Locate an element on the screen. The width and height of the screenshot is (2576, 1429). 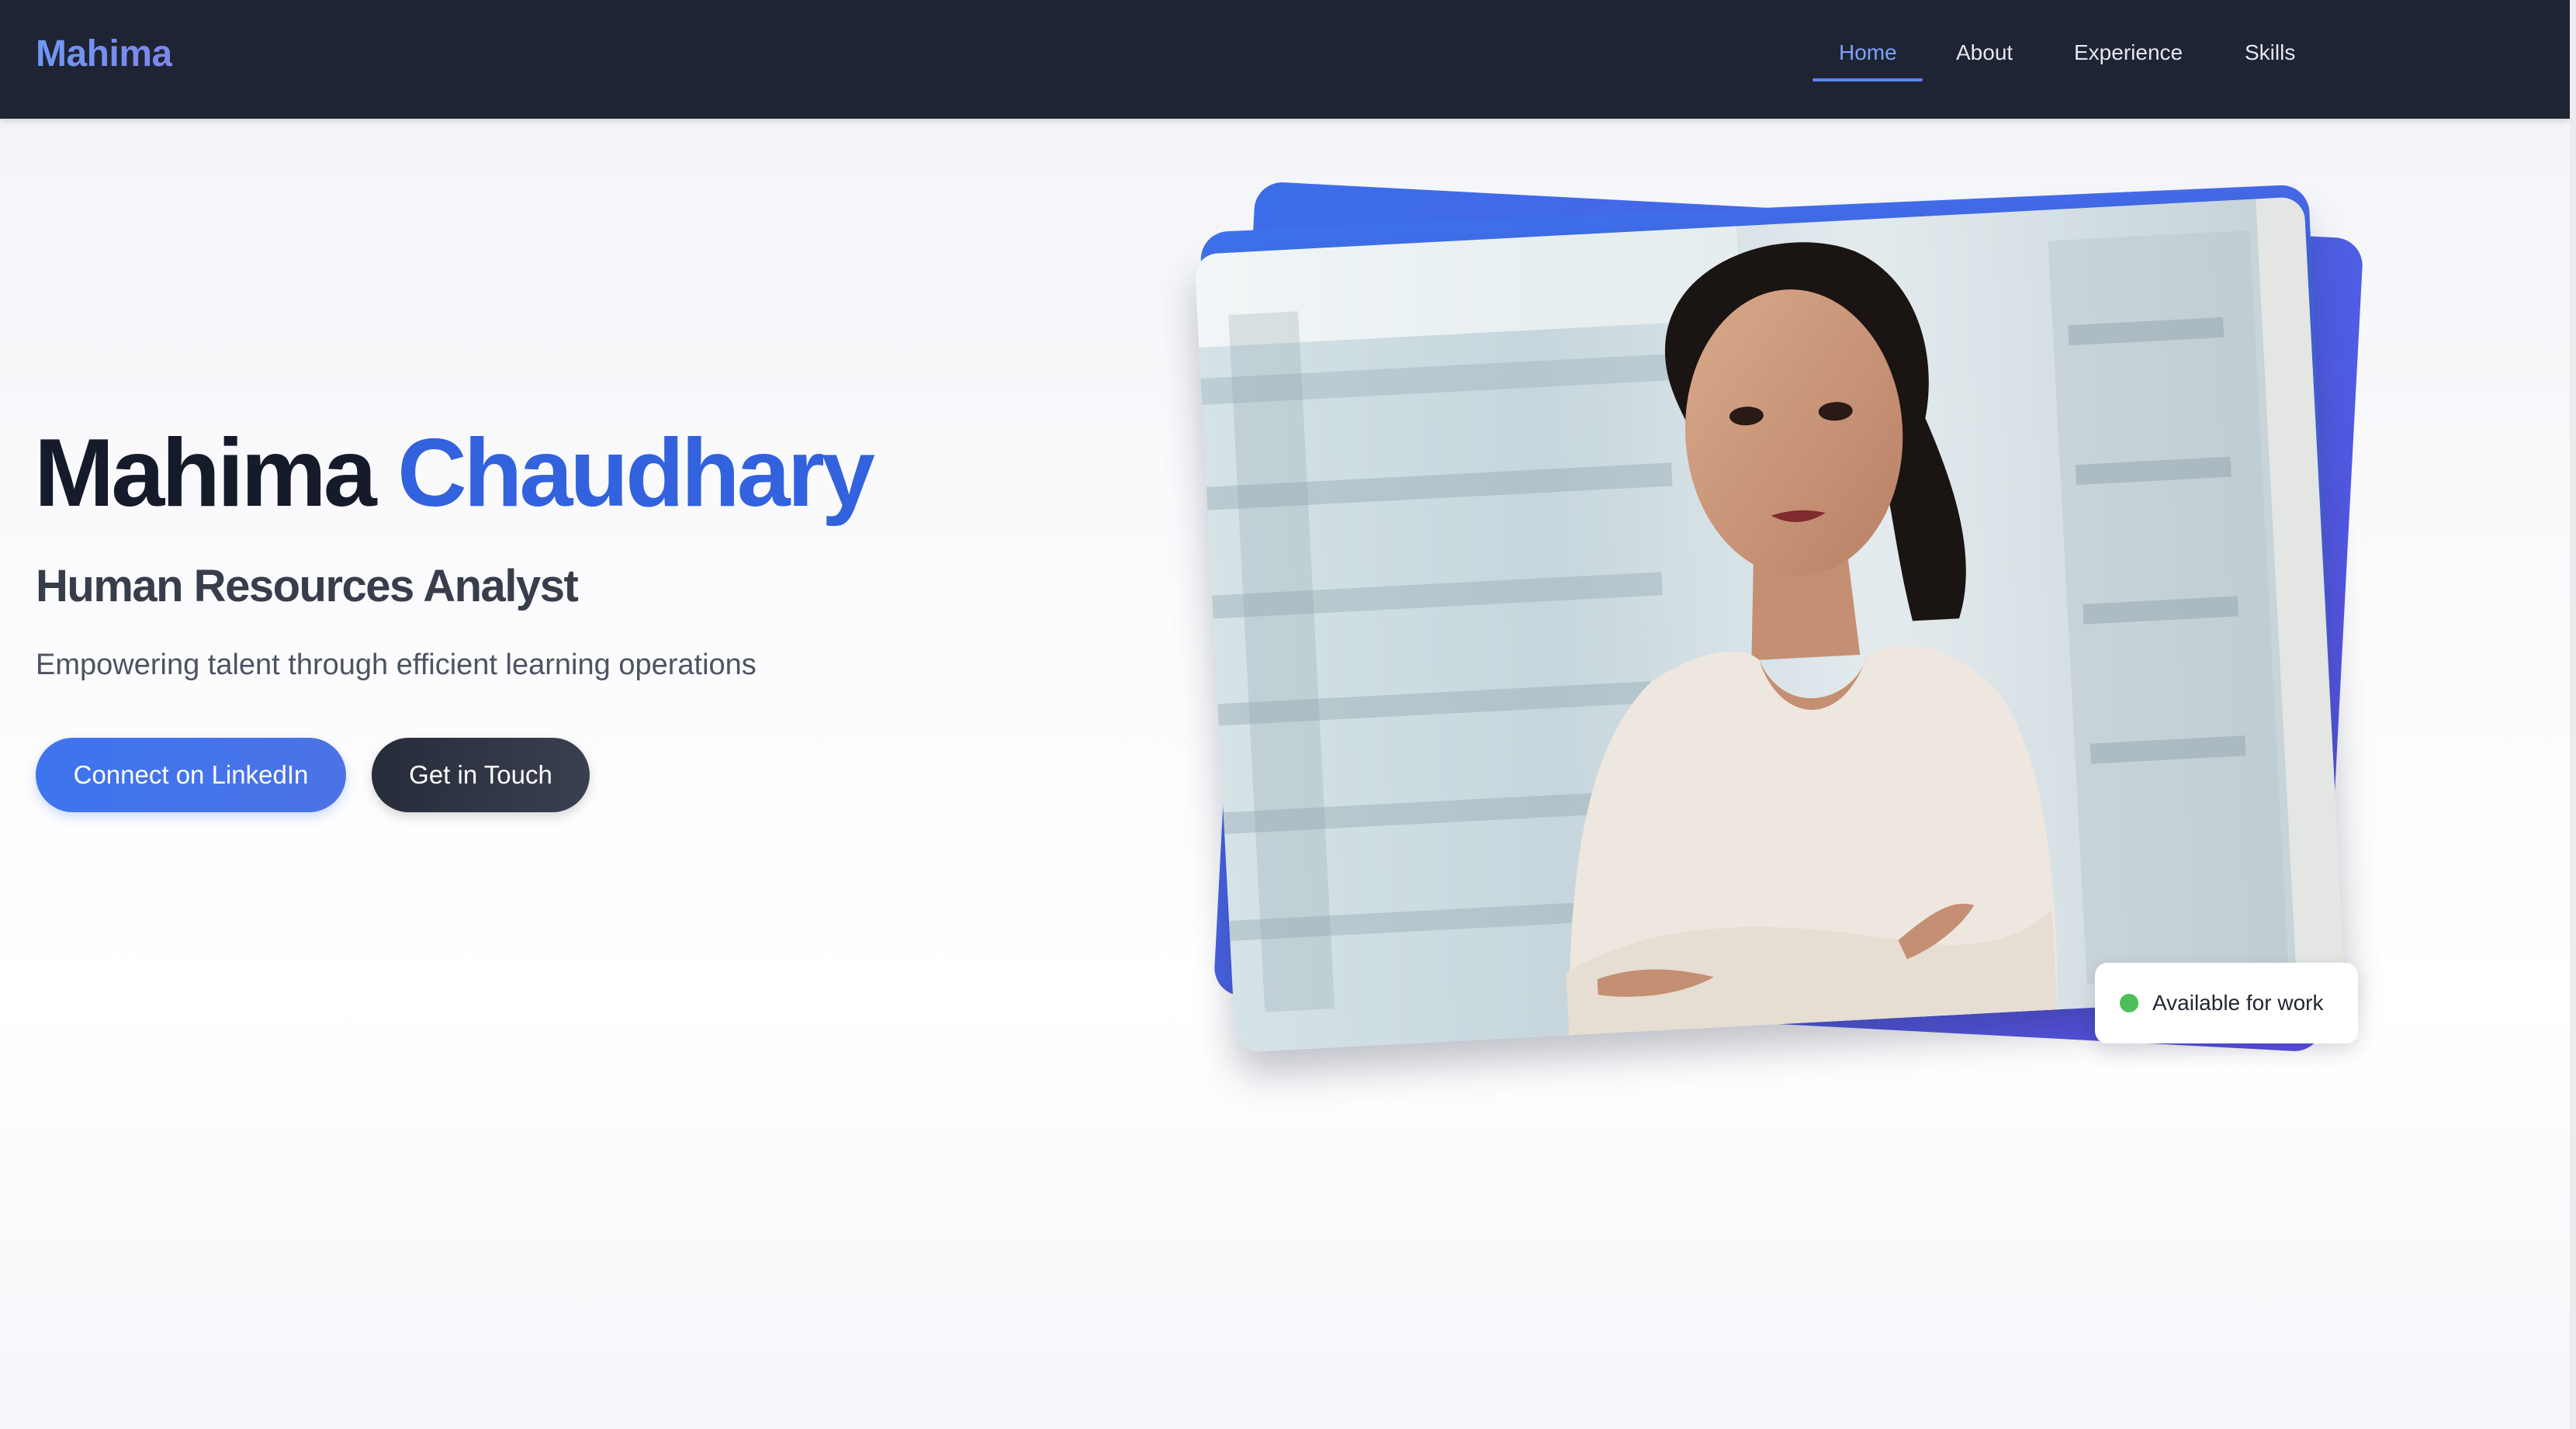
nav-link-home: Home is located at coordinates (1868, 52).